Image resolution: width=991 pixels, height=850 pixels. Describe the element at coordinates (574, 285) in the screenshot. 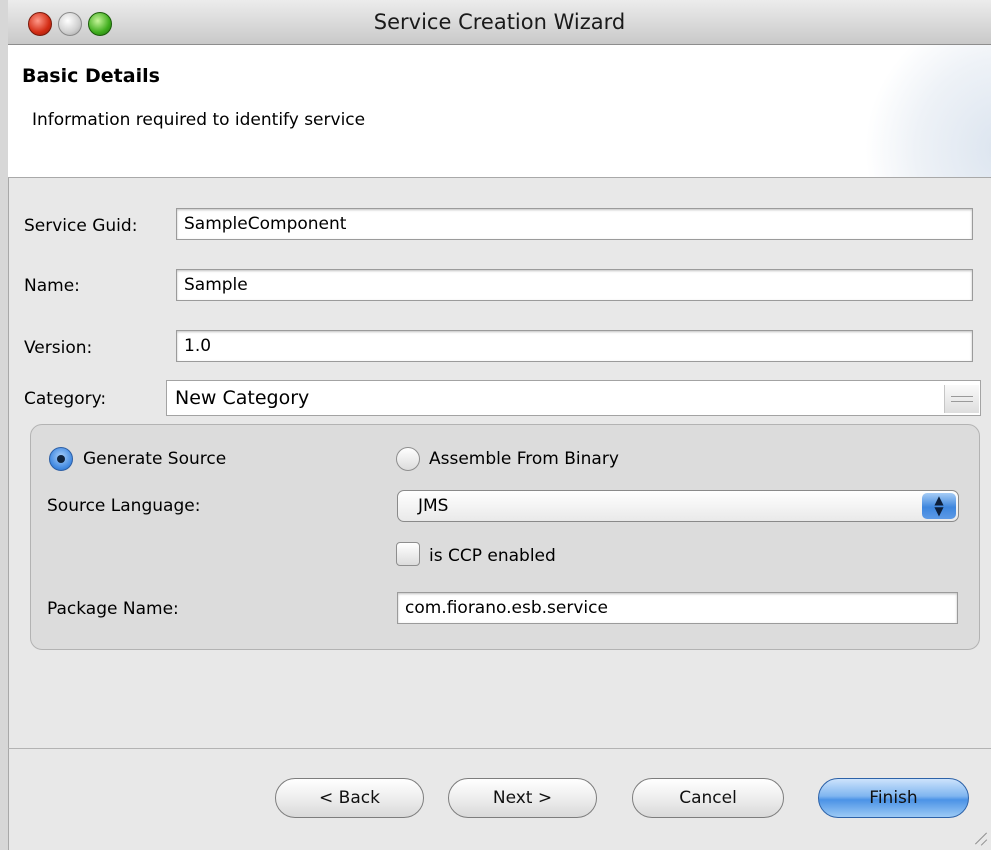

I see `name-field: Sample` at that location.